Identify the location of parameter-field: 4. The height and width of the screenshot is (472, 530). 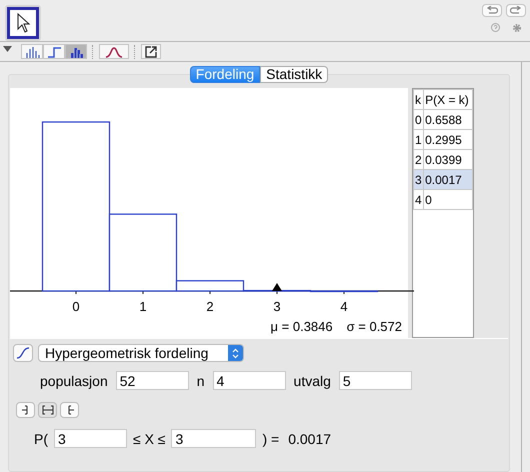
(249, 380).